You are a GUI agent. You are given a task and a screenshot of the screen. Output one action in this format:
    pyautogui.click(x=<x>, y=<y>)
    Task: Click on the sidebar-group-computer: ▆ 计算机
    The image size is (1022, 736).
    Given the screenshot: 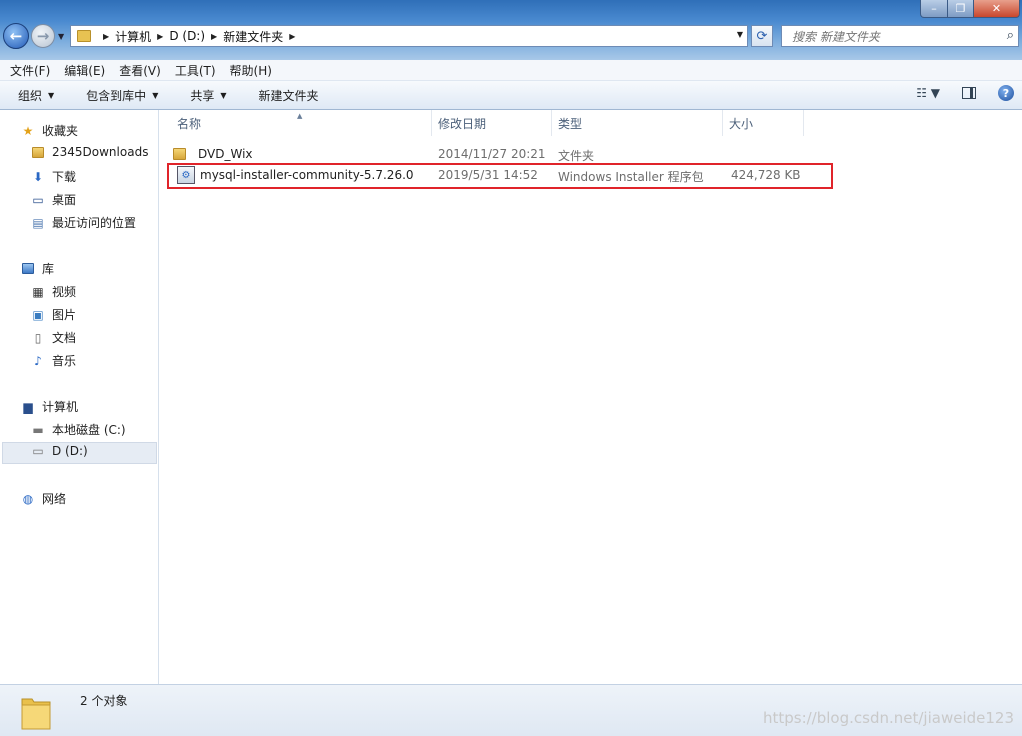 What is the action you would take?
    pyautogui.click(x=49, y=406)
    